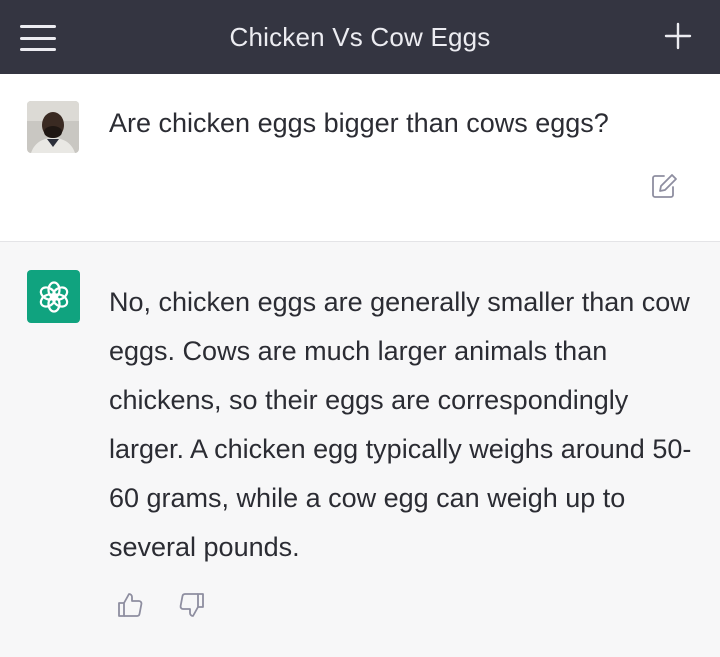  What do you see at coordinates (192, 605) in the screenshot?
I see `thumbs-down-icon` at bounding box center [192, 605].